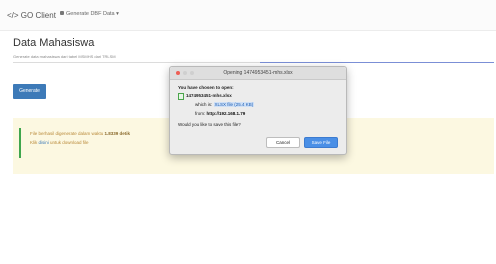 Image resolution: width=496 pixels, height=264 pixels. I want to click on cancel-button: Cancel, so click(283, 142).